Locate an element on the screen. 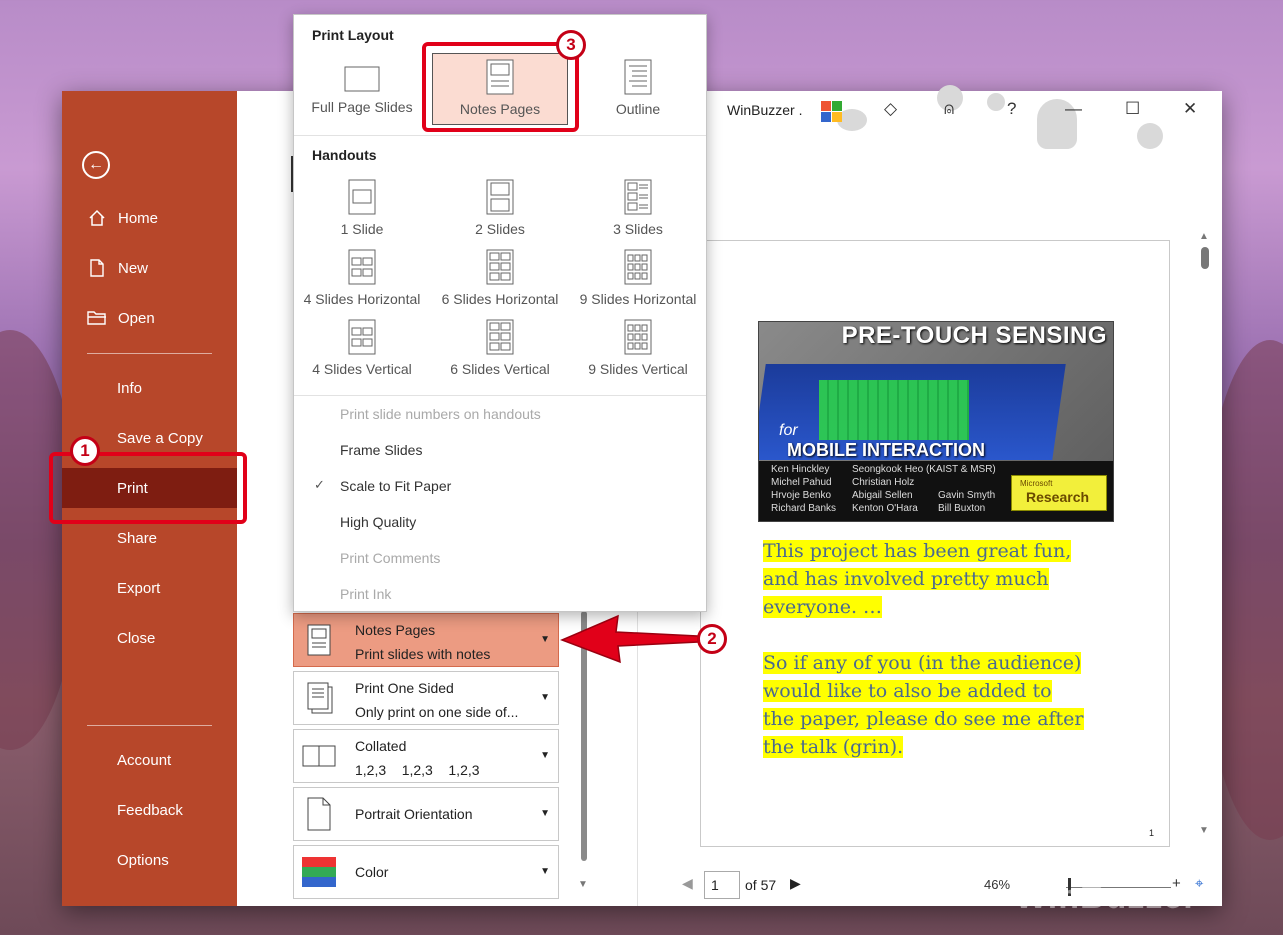  layout-full-page-slides: Full Page Slides is located at coordinates (362, 90).